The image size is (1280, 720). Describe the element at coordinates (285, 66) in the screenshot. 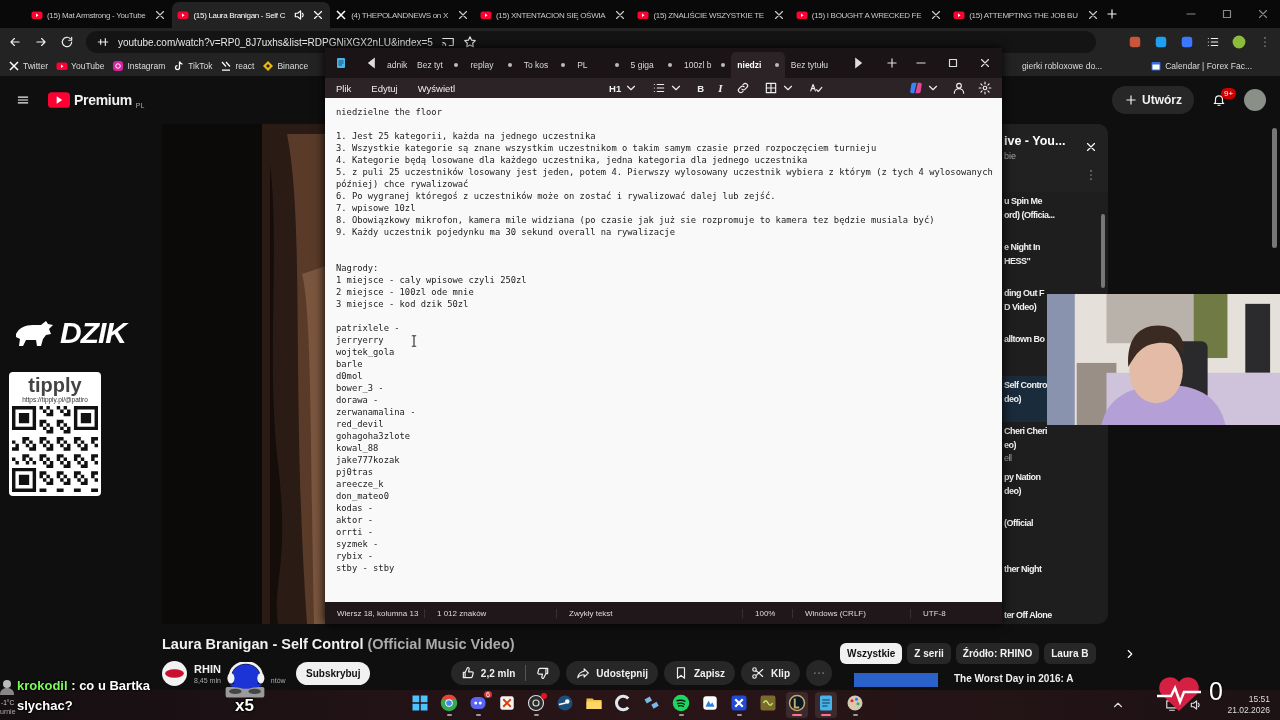

I see `bookmark-link: Binance` at that location.